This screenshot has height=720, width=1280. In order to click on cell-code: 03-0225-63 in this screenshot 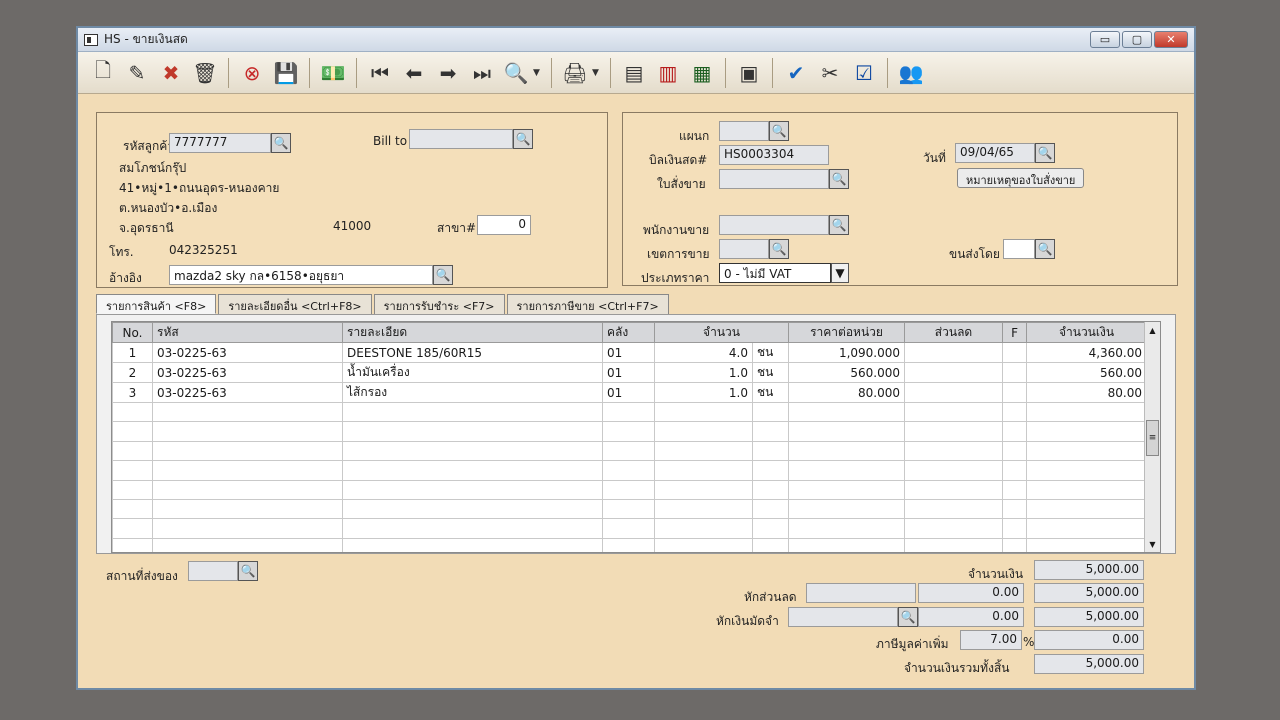, I will do `click(247, 372)`.